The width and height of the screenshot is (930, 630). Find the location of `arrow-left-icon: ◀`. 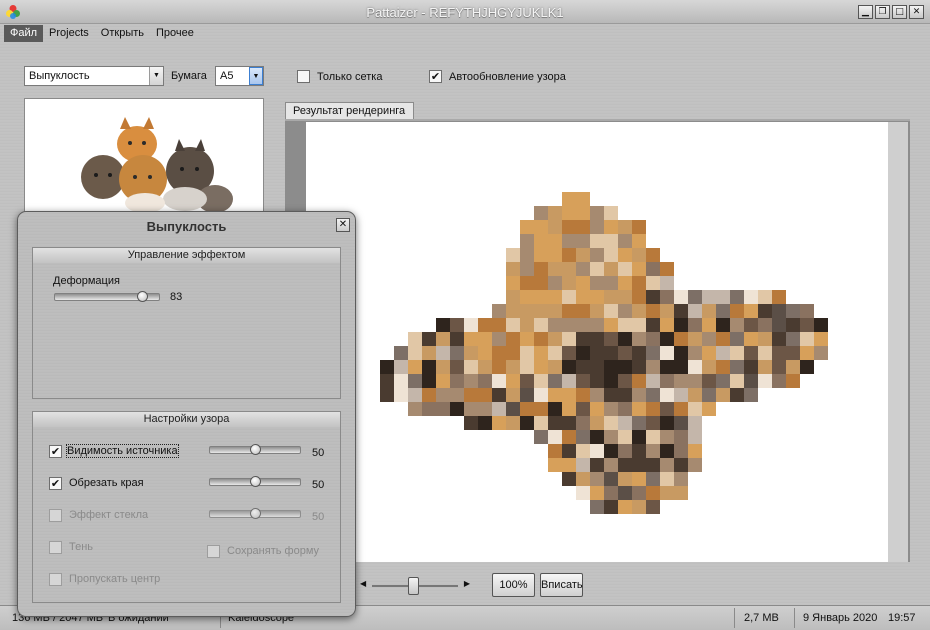

arrow-left-icon: ◀ is located at coordinates (363, 583).